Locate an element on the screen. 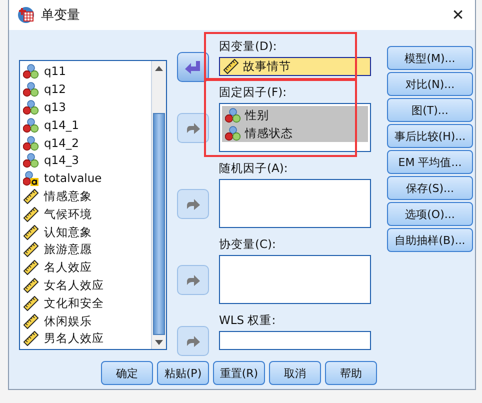  scroll-up-icon is located at coordinates (159, 68).